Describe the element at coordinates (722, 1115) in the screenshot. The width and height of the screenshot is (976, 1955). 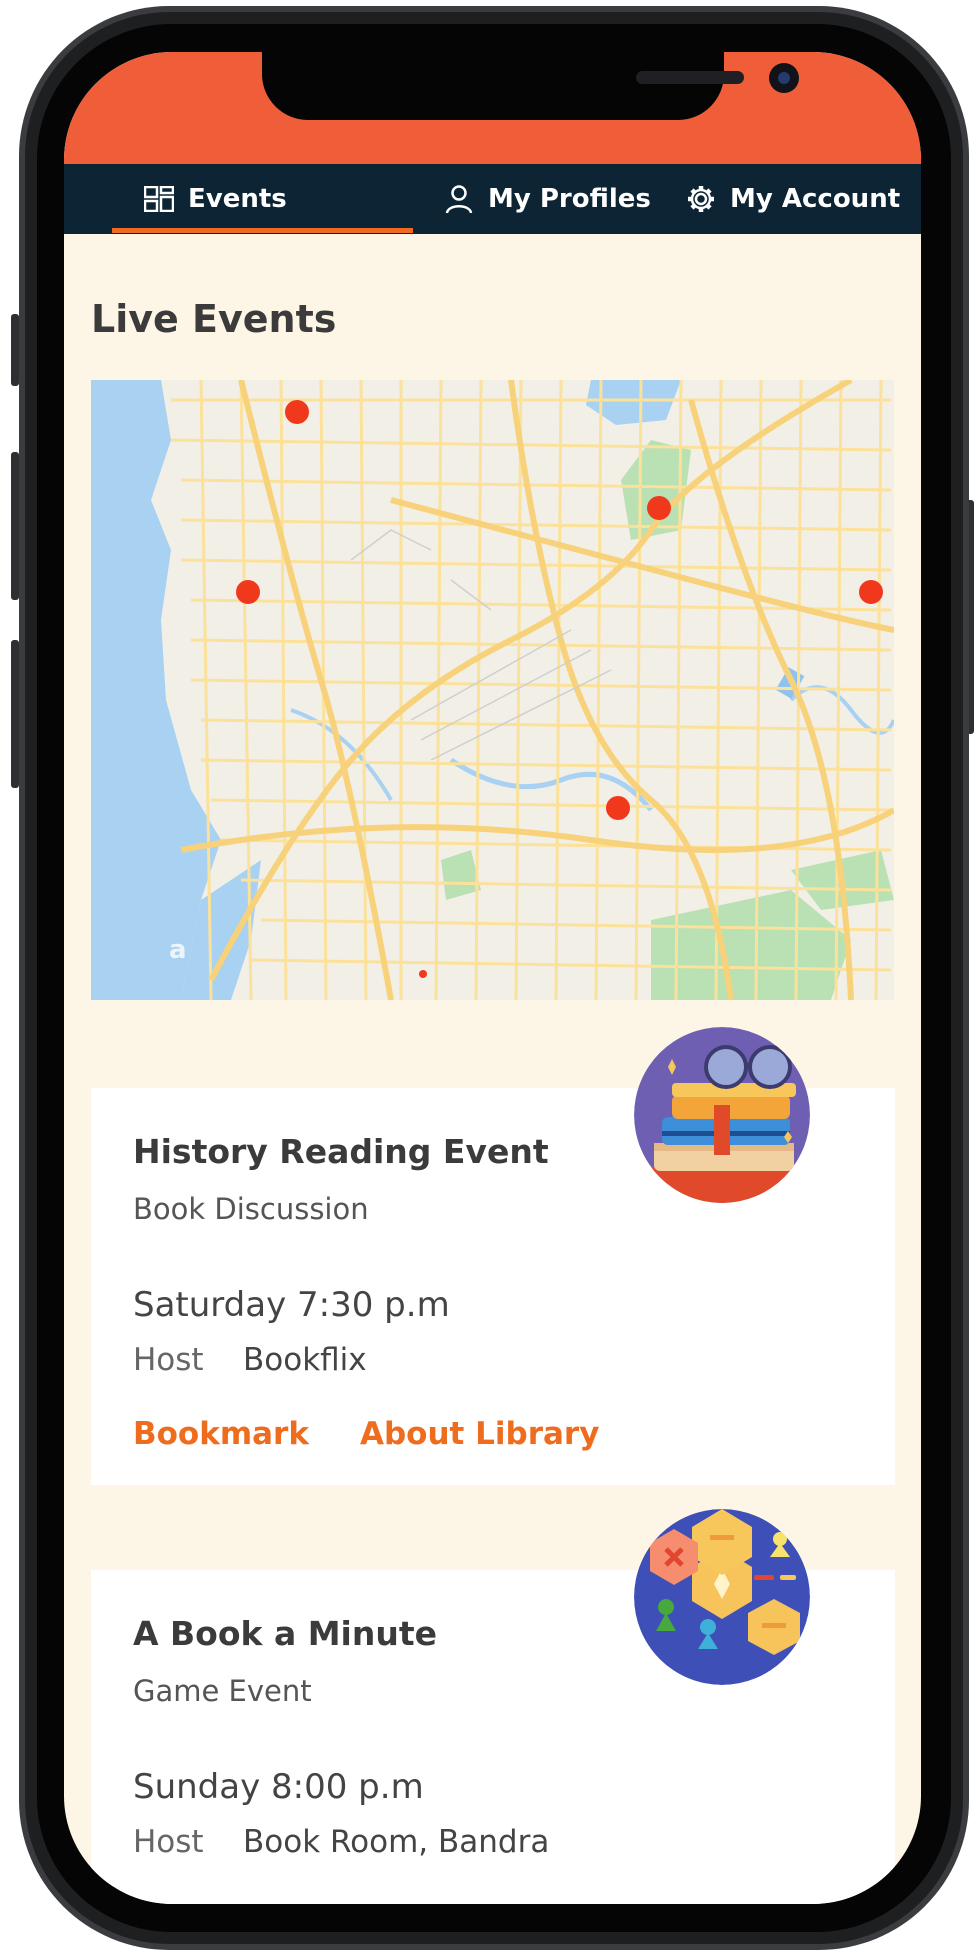
I see `books-stack-illustration` at that location.